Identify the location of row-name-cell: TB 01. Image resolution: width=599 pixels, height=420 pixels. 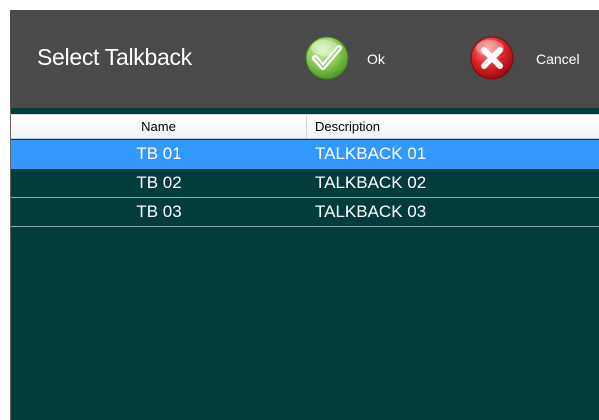
(159, 153).